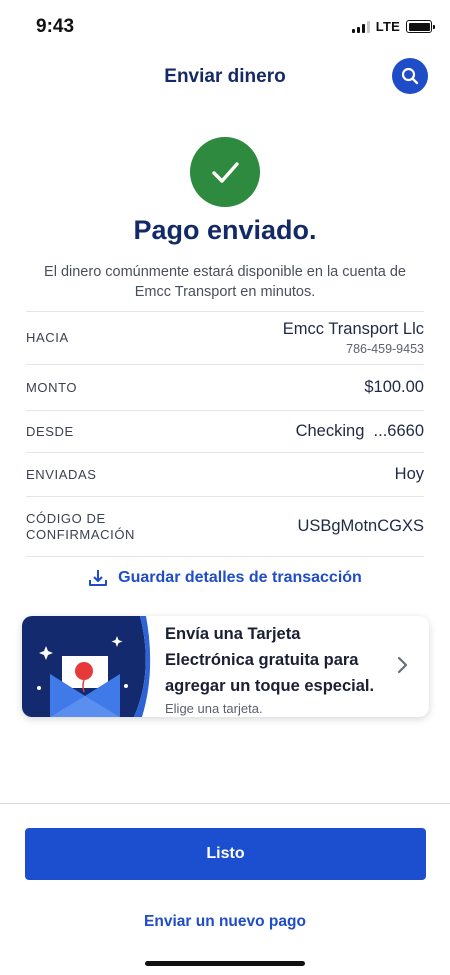 Image resolution: width=450 pixels, height=975 pixels. What do you see at coordinates (50, 431) in the screenshot?
I see `from-label: DESDE` at bounding box center [50, 431].